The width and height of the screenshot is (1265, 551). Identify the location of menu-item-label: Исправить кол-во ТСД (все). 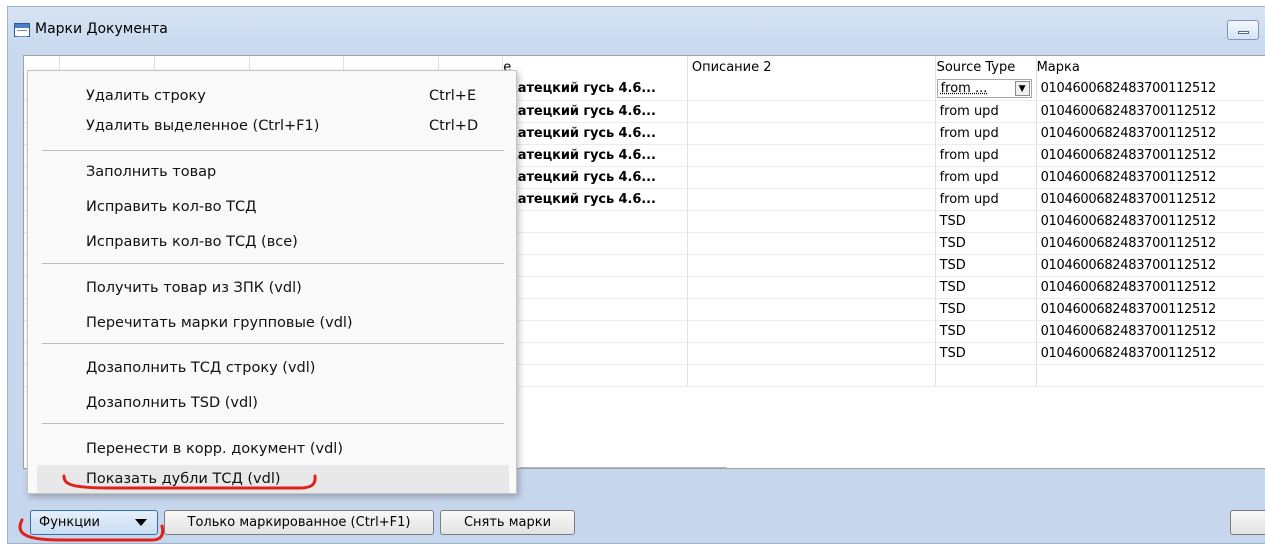
(192, 242).